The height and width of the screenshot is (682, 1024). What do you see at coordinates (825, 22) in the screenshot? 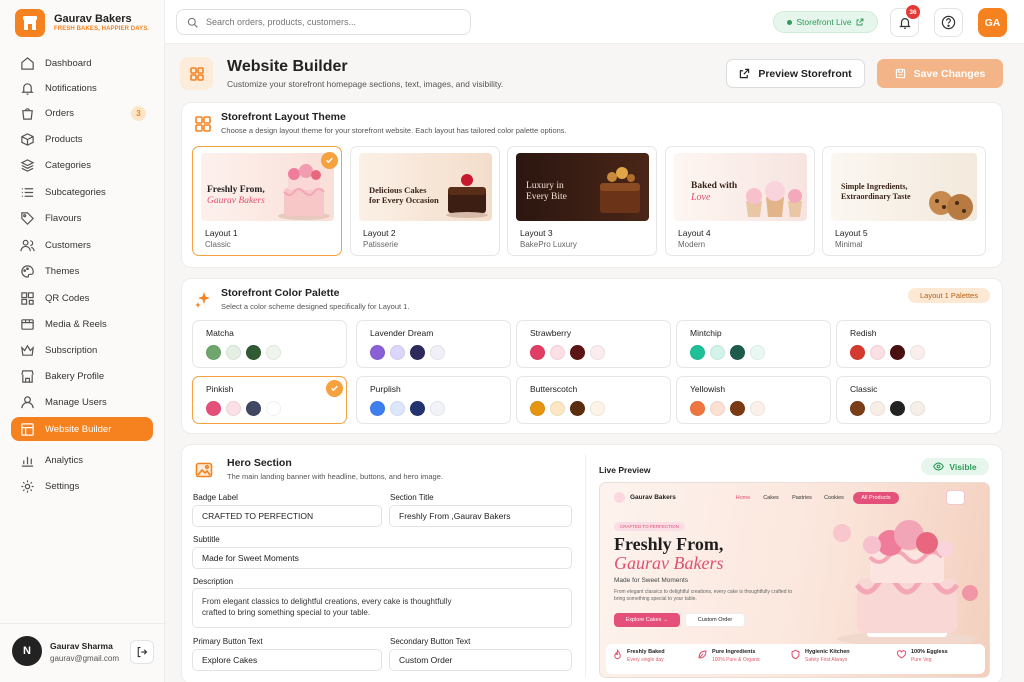
I see `storefront-live-status: Storefront Live` at bounding box center [825, 22].